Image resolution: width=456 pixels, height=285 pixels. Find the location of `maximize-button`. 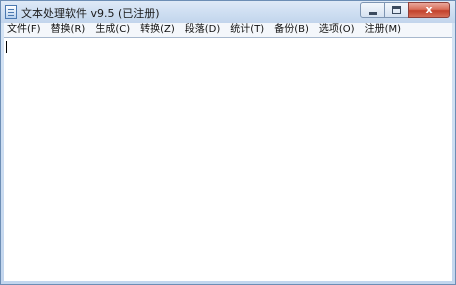

maximize-button is located at coordinates (396, 10).